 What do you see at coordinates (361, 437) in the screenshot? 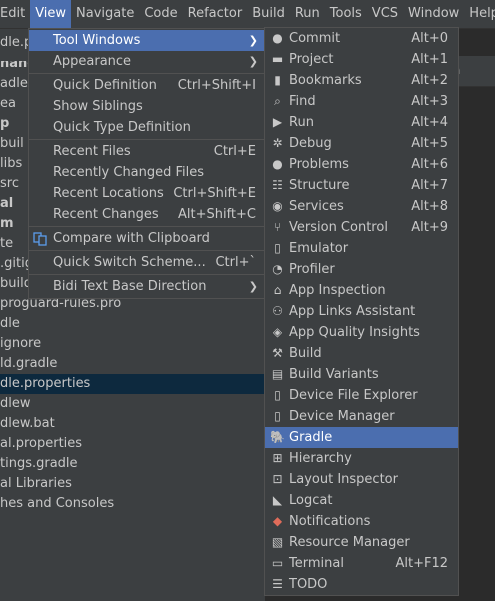
I see `tool-window-gradle: 🐘 Gradle` at bounding box center [361, 437].